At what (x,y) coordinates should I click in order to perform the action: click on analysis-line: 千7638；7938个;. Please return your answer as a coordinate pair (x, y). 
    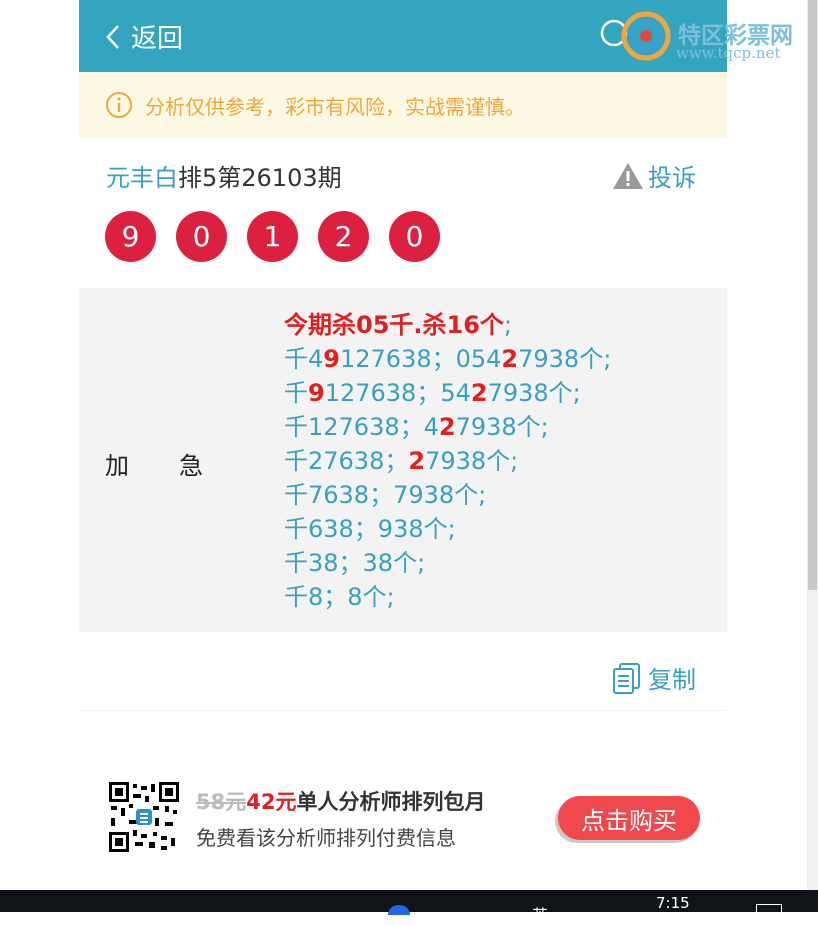
    Looking at the image, I should click on (447, 495).